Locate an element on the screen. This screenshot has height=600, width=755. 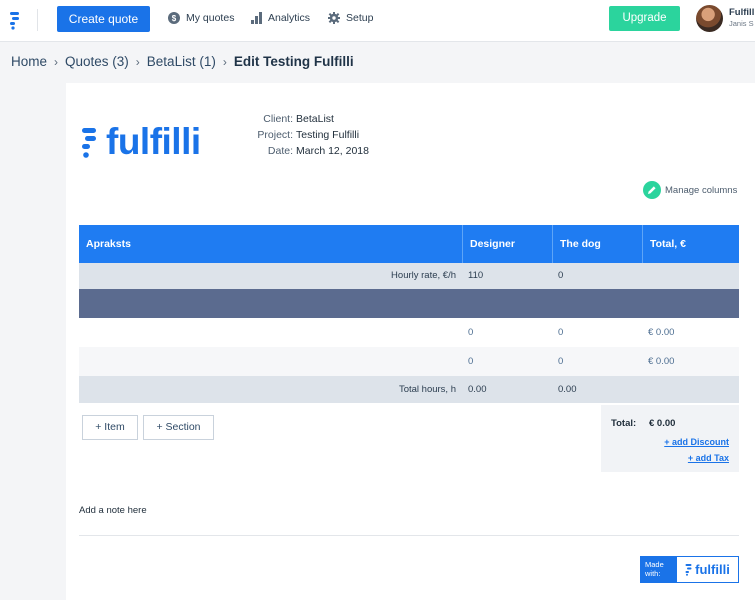
table-header-row: Apraksts Designer The dog Total, € is located at coordinates (409, 244).